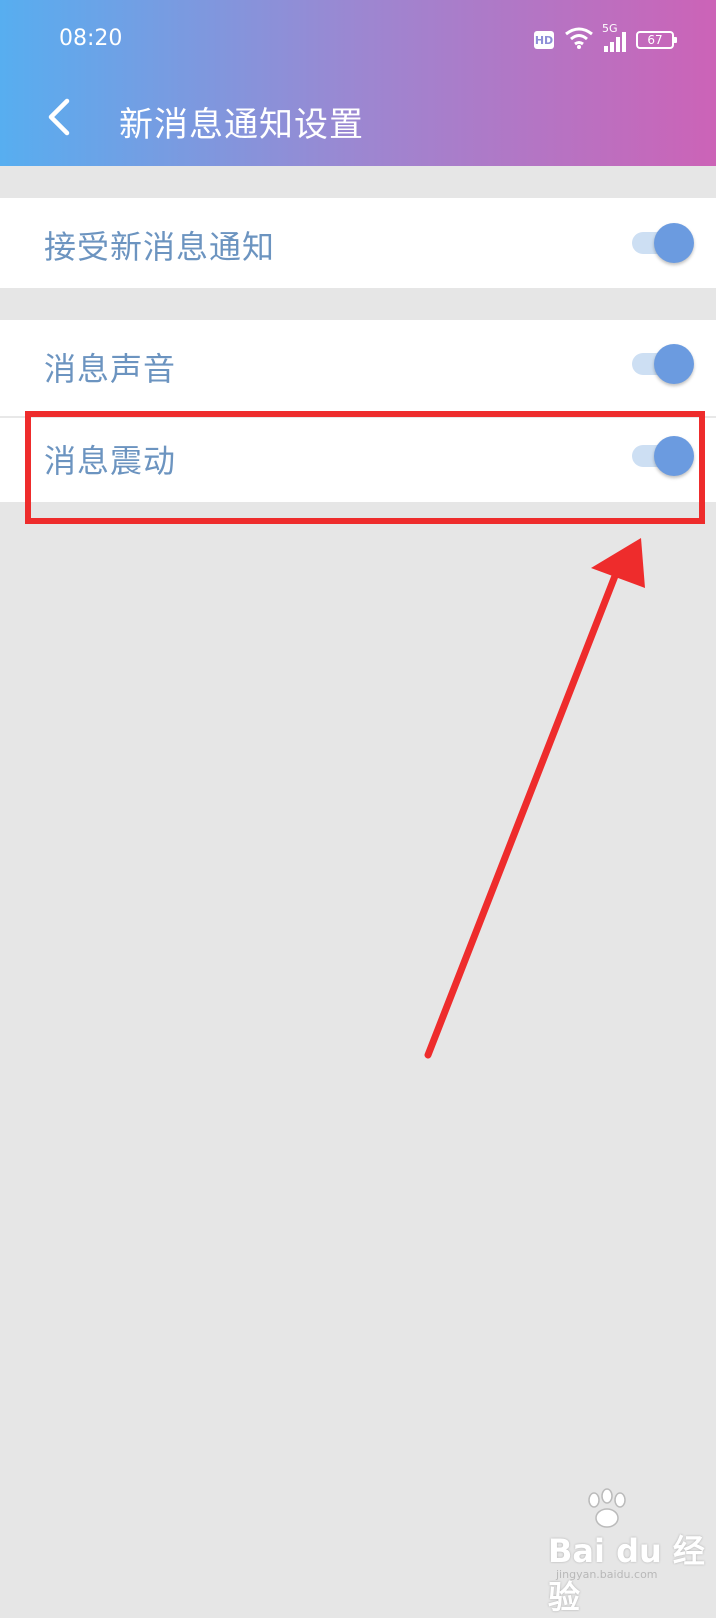 The image size is (716, 1618). Describe the element at coordinates (534, 798) in the screenshot. I see `annotation-arrow-icon` at that location.